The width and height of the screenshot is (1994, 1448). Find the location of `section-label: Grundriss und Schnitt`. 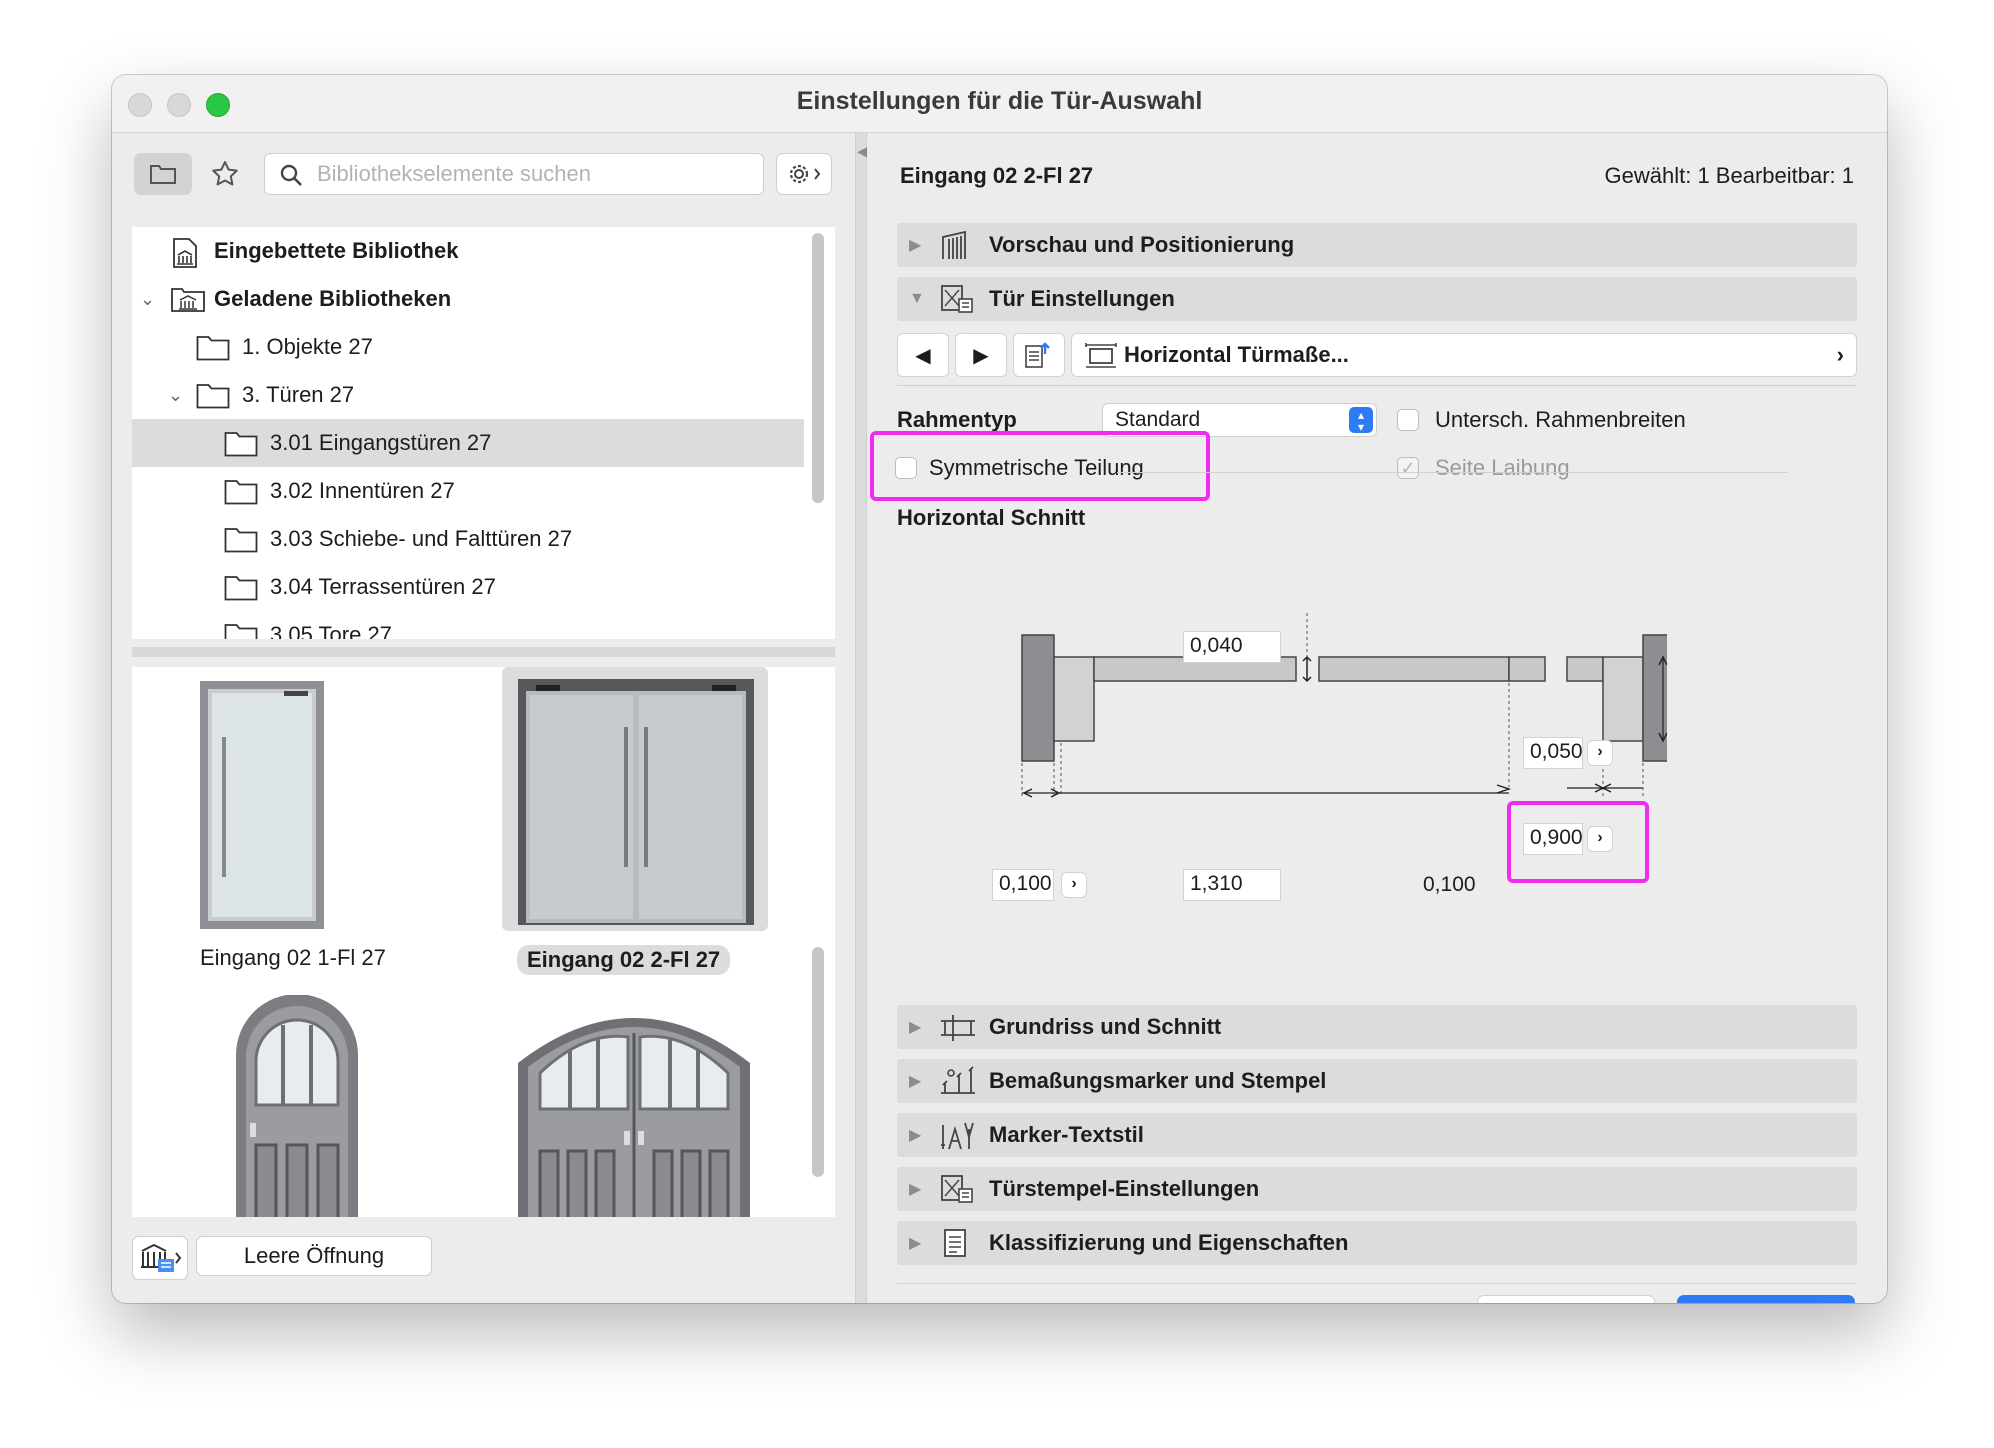

section-label: Grundriss und Schnitt is located at coordinates (1105, 1026).